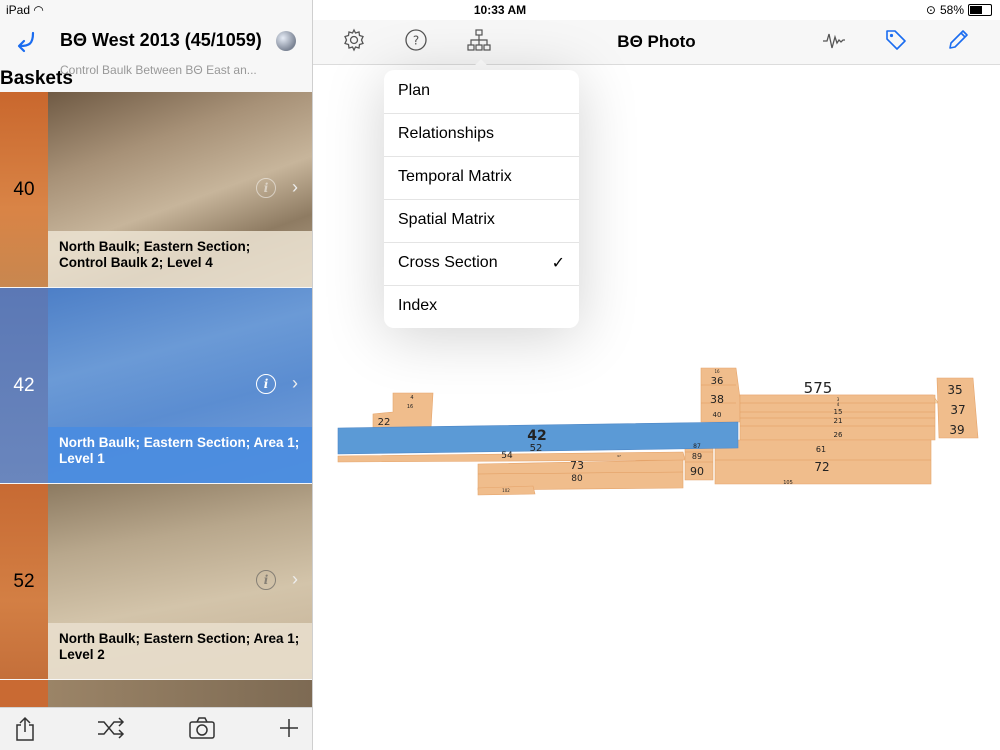 This screenshot has height=750, width=1000. I want to click on edit-pencil-icon, so click(958, 42).